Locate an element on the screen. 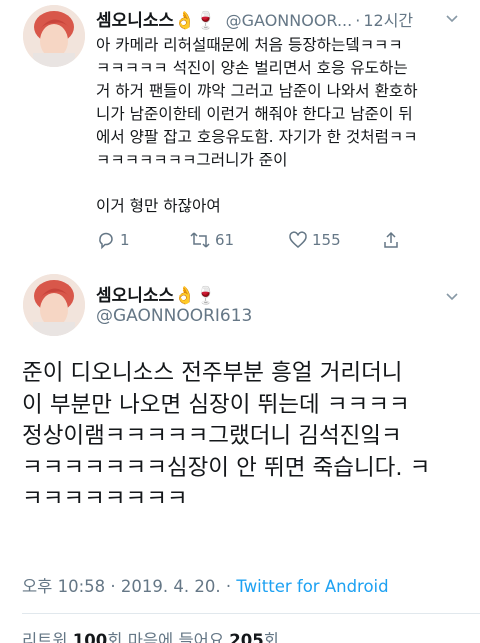  tweet-line: ㅋㅋㅋㅋㅋ 석진이 양손 벌리면서 호응 유도하는 is located at coordinates (252, 68).